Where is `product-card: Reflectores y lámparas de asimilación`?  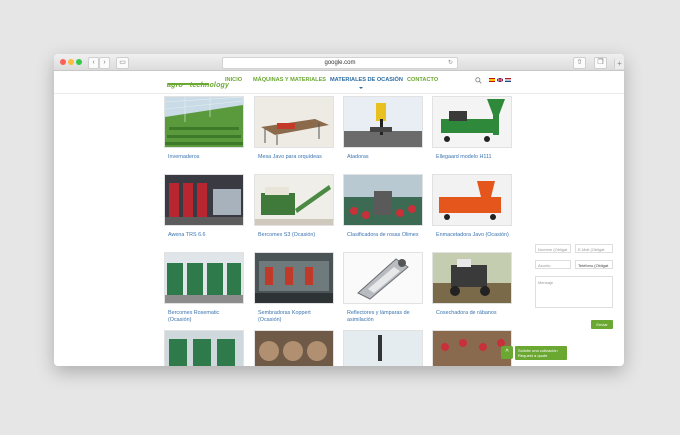
product-card: Reflectores y lámparas de asimilación is located at coordinates (383, 287).